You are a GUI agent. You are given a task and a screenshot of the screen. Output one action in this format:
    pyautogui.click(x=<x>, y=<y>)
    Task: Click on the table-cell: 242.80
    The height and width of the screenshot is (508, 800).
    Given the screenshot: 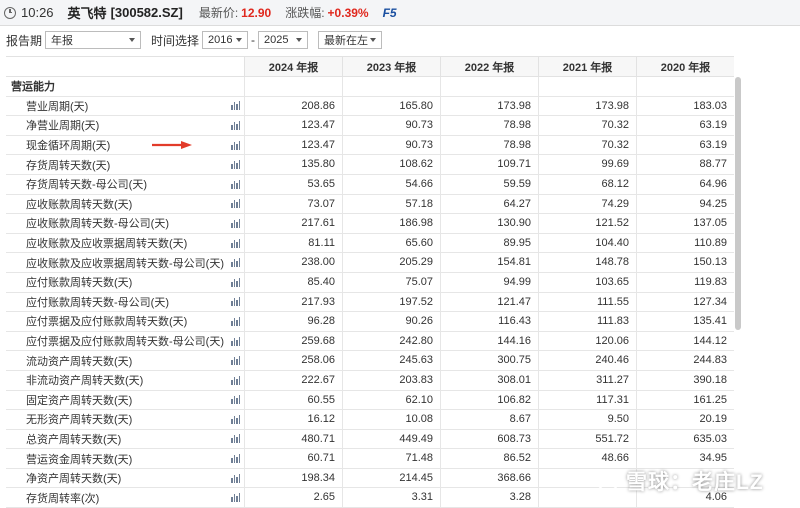 What is the action you would take?
    pyautogui.click(x=391, y=341)
    